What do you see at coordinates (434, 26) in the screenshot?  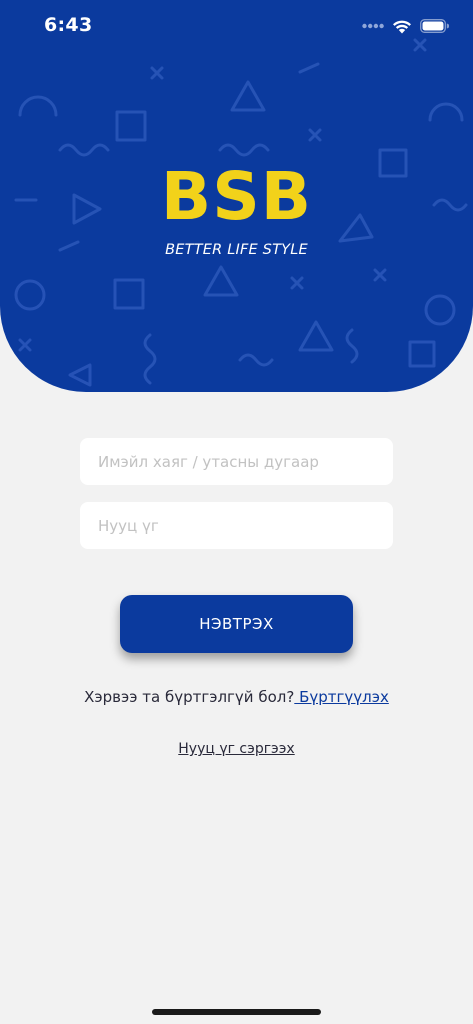 I see `battery-icon` at bounding box center [434, 26].